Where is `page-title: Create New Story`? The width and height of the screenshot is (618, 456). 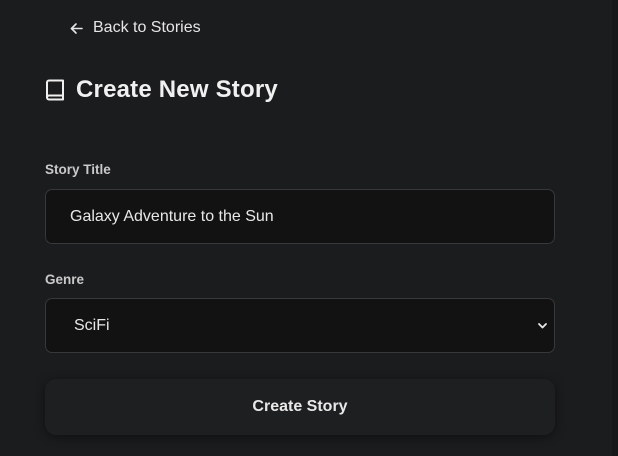 page-title: Create New Story is located at coordinates (161, 90).